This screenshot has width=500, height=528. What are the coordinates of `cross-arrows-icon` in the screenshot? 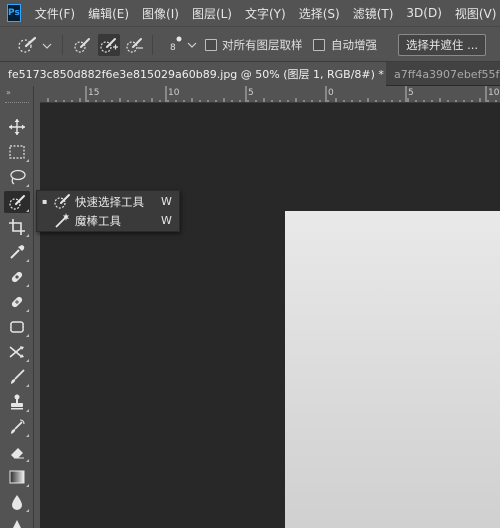 It's located at (16, 352).